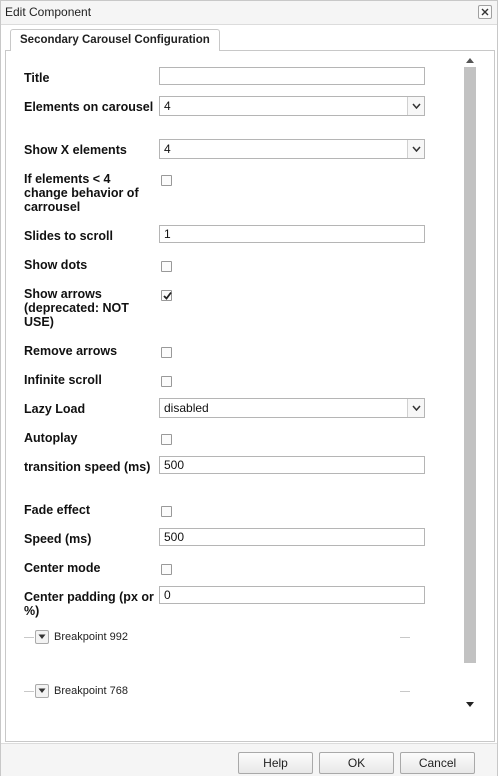 The width and height of the screenshot is (498, 776). What do you see at coordinates (437, 763) in the screenshot?
I see `cancel-button: Cancel` at bounding box center [437, 763].